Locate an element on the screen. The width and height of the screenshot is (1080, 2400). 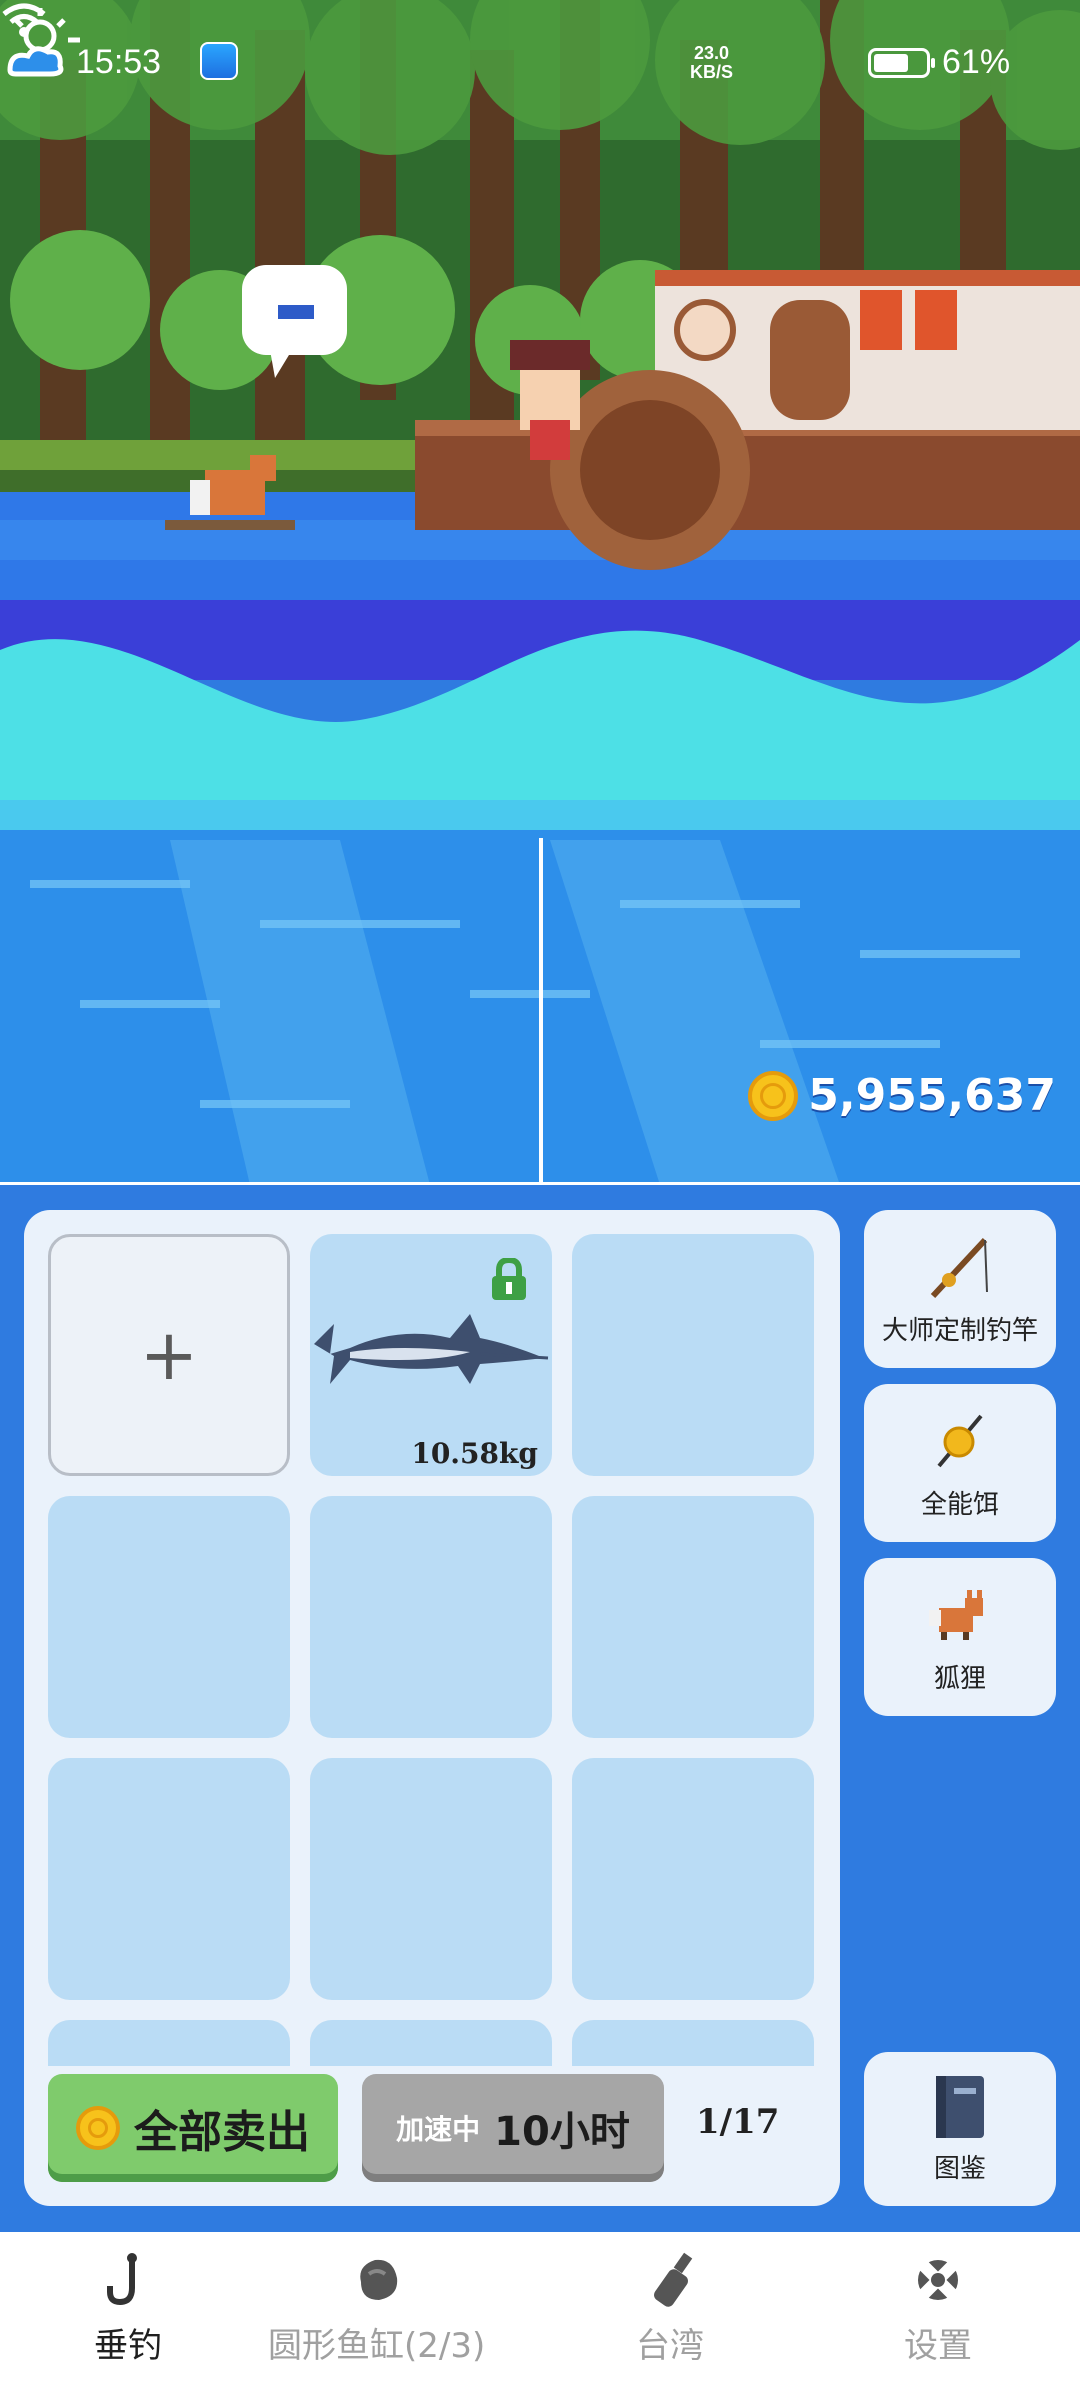
bait-icon is located at coordinates (960, 1440).